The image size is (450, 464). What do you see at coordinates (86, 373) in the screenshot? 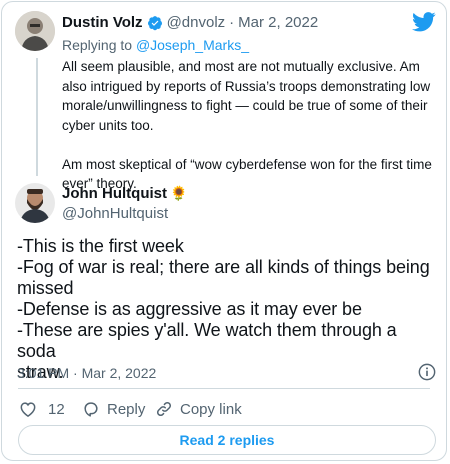
I see `main-timestamp: 3:01 PM · Mar 2, 2022` at bounding box center [86, 373].